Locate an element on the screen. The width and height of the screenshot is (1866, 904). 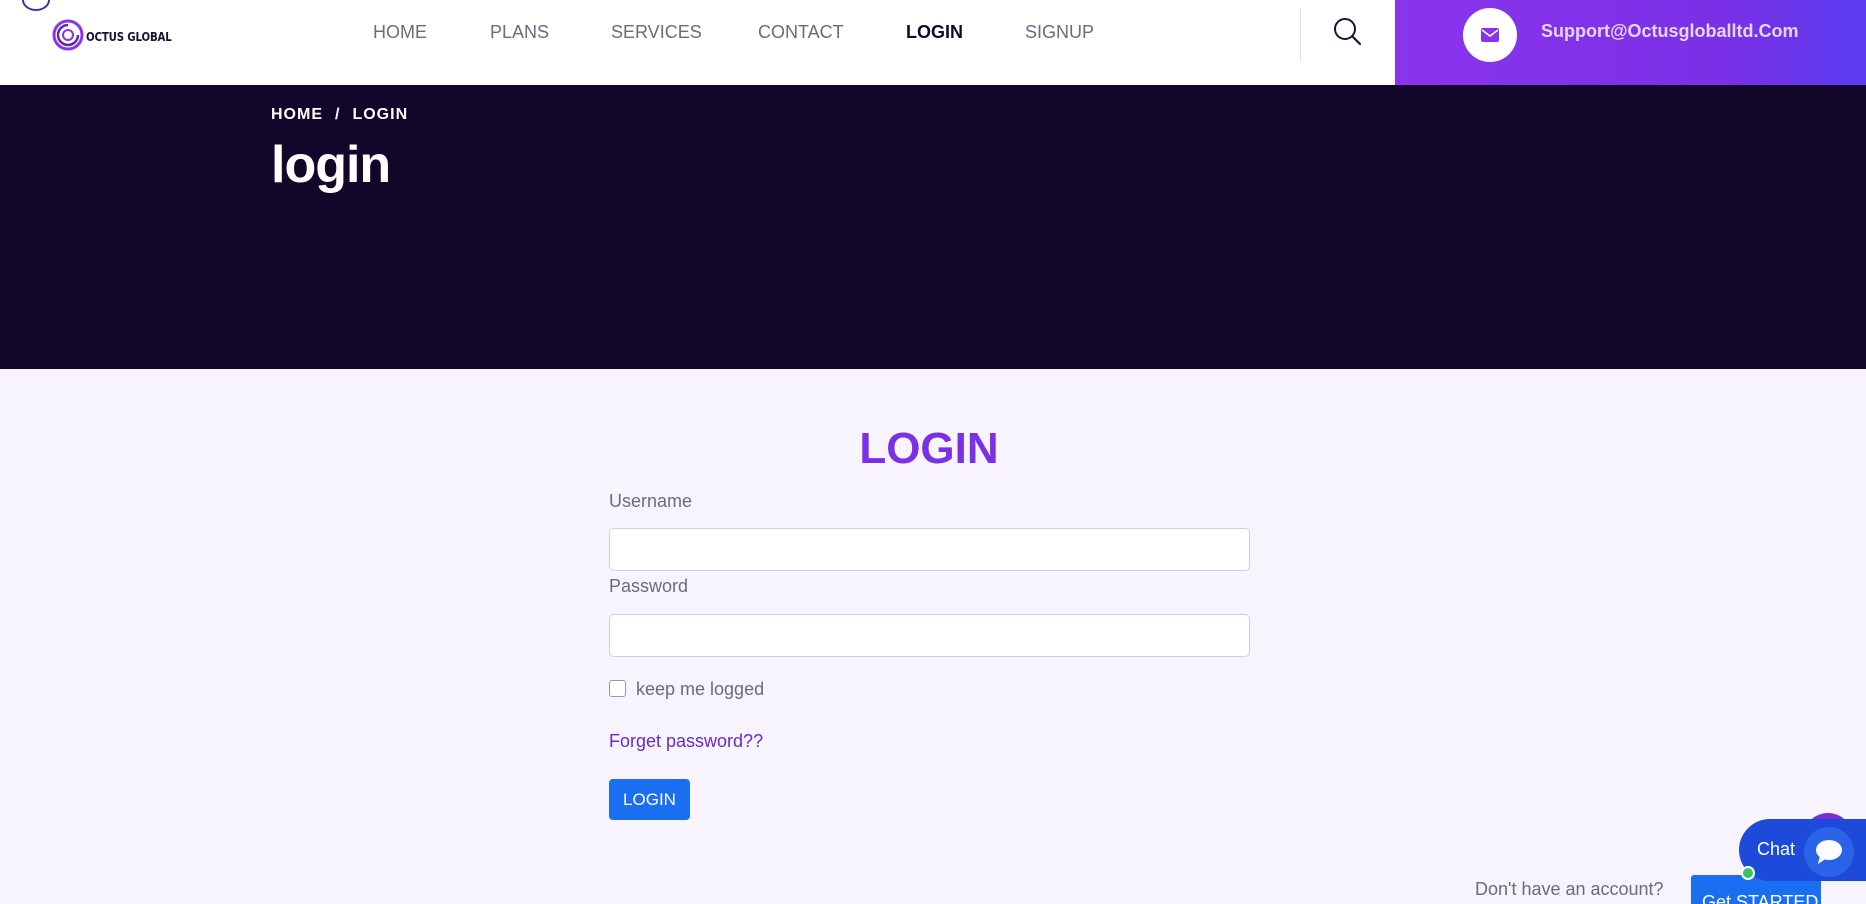
username-label: Username is located at coordinates (651, 501).